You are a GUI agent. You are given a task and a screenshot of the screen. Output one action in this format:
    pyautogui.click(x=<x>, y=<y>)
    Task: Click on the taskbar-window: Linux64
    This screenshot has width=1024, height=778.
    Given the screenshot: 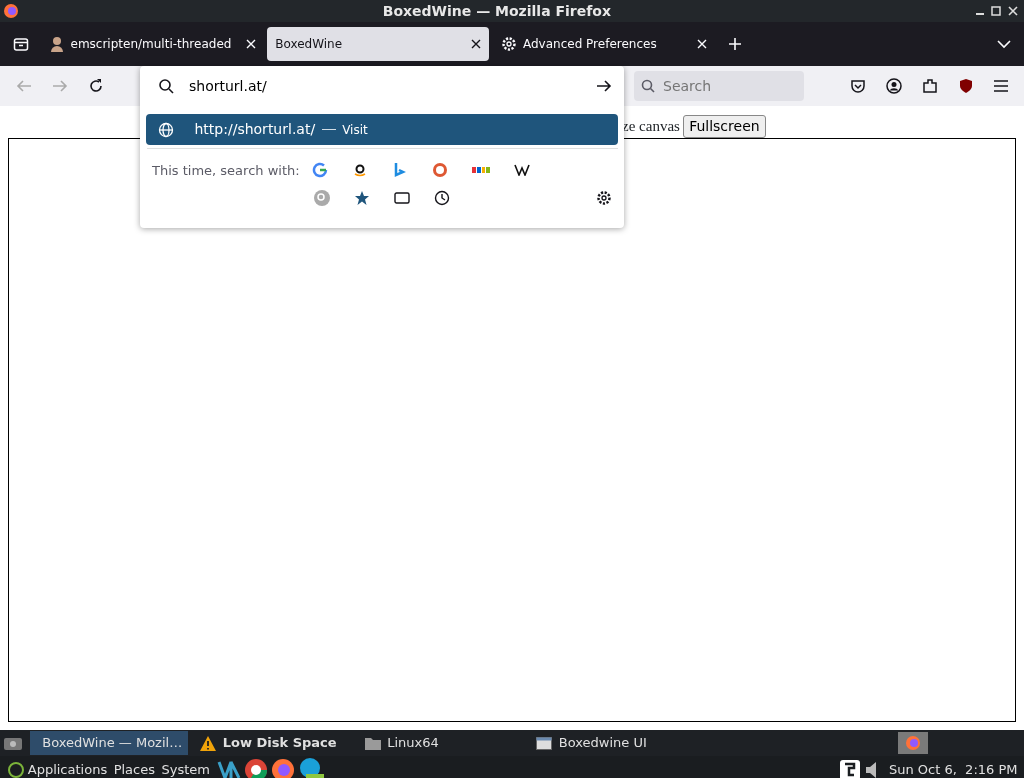 What is the action you would take?
    pyautogui.click(x=441, y=743)
    